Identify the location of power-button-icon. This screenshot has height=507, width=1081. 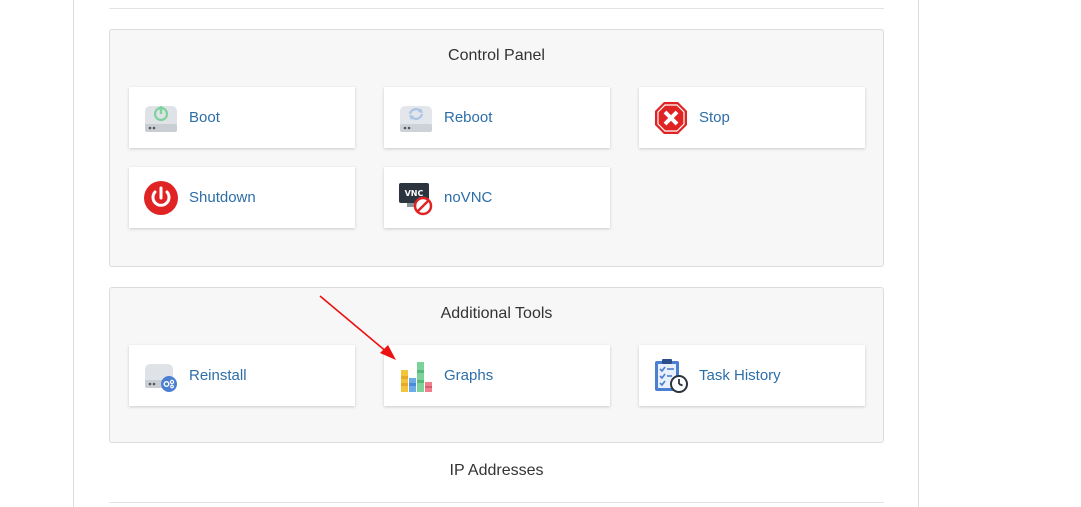
(161, 198).